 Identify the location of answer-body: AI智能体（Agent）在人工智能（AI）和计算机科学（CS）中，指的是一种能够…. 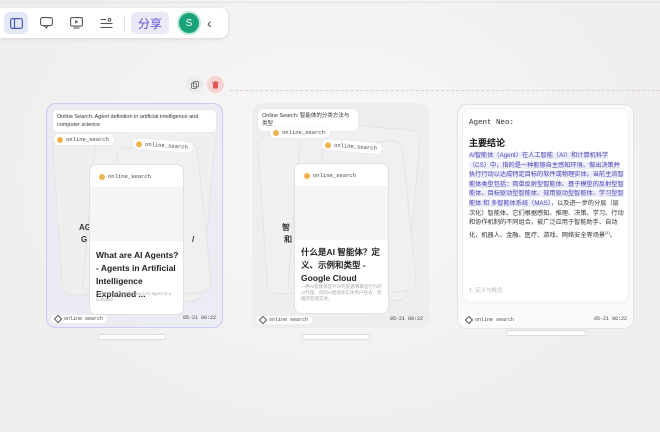
(546, 195).